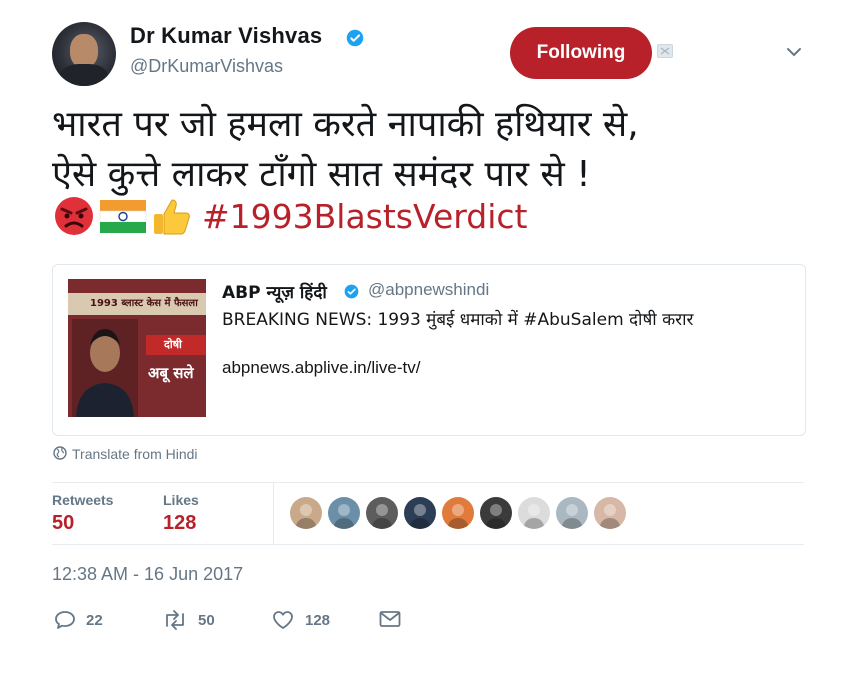 The width and height of the screenshot is (850, 673). What do you see at coordinates (135, 454) in the screenshot?
I see `translate-link: Translate from Hindi` at bounding box center [135, 454].